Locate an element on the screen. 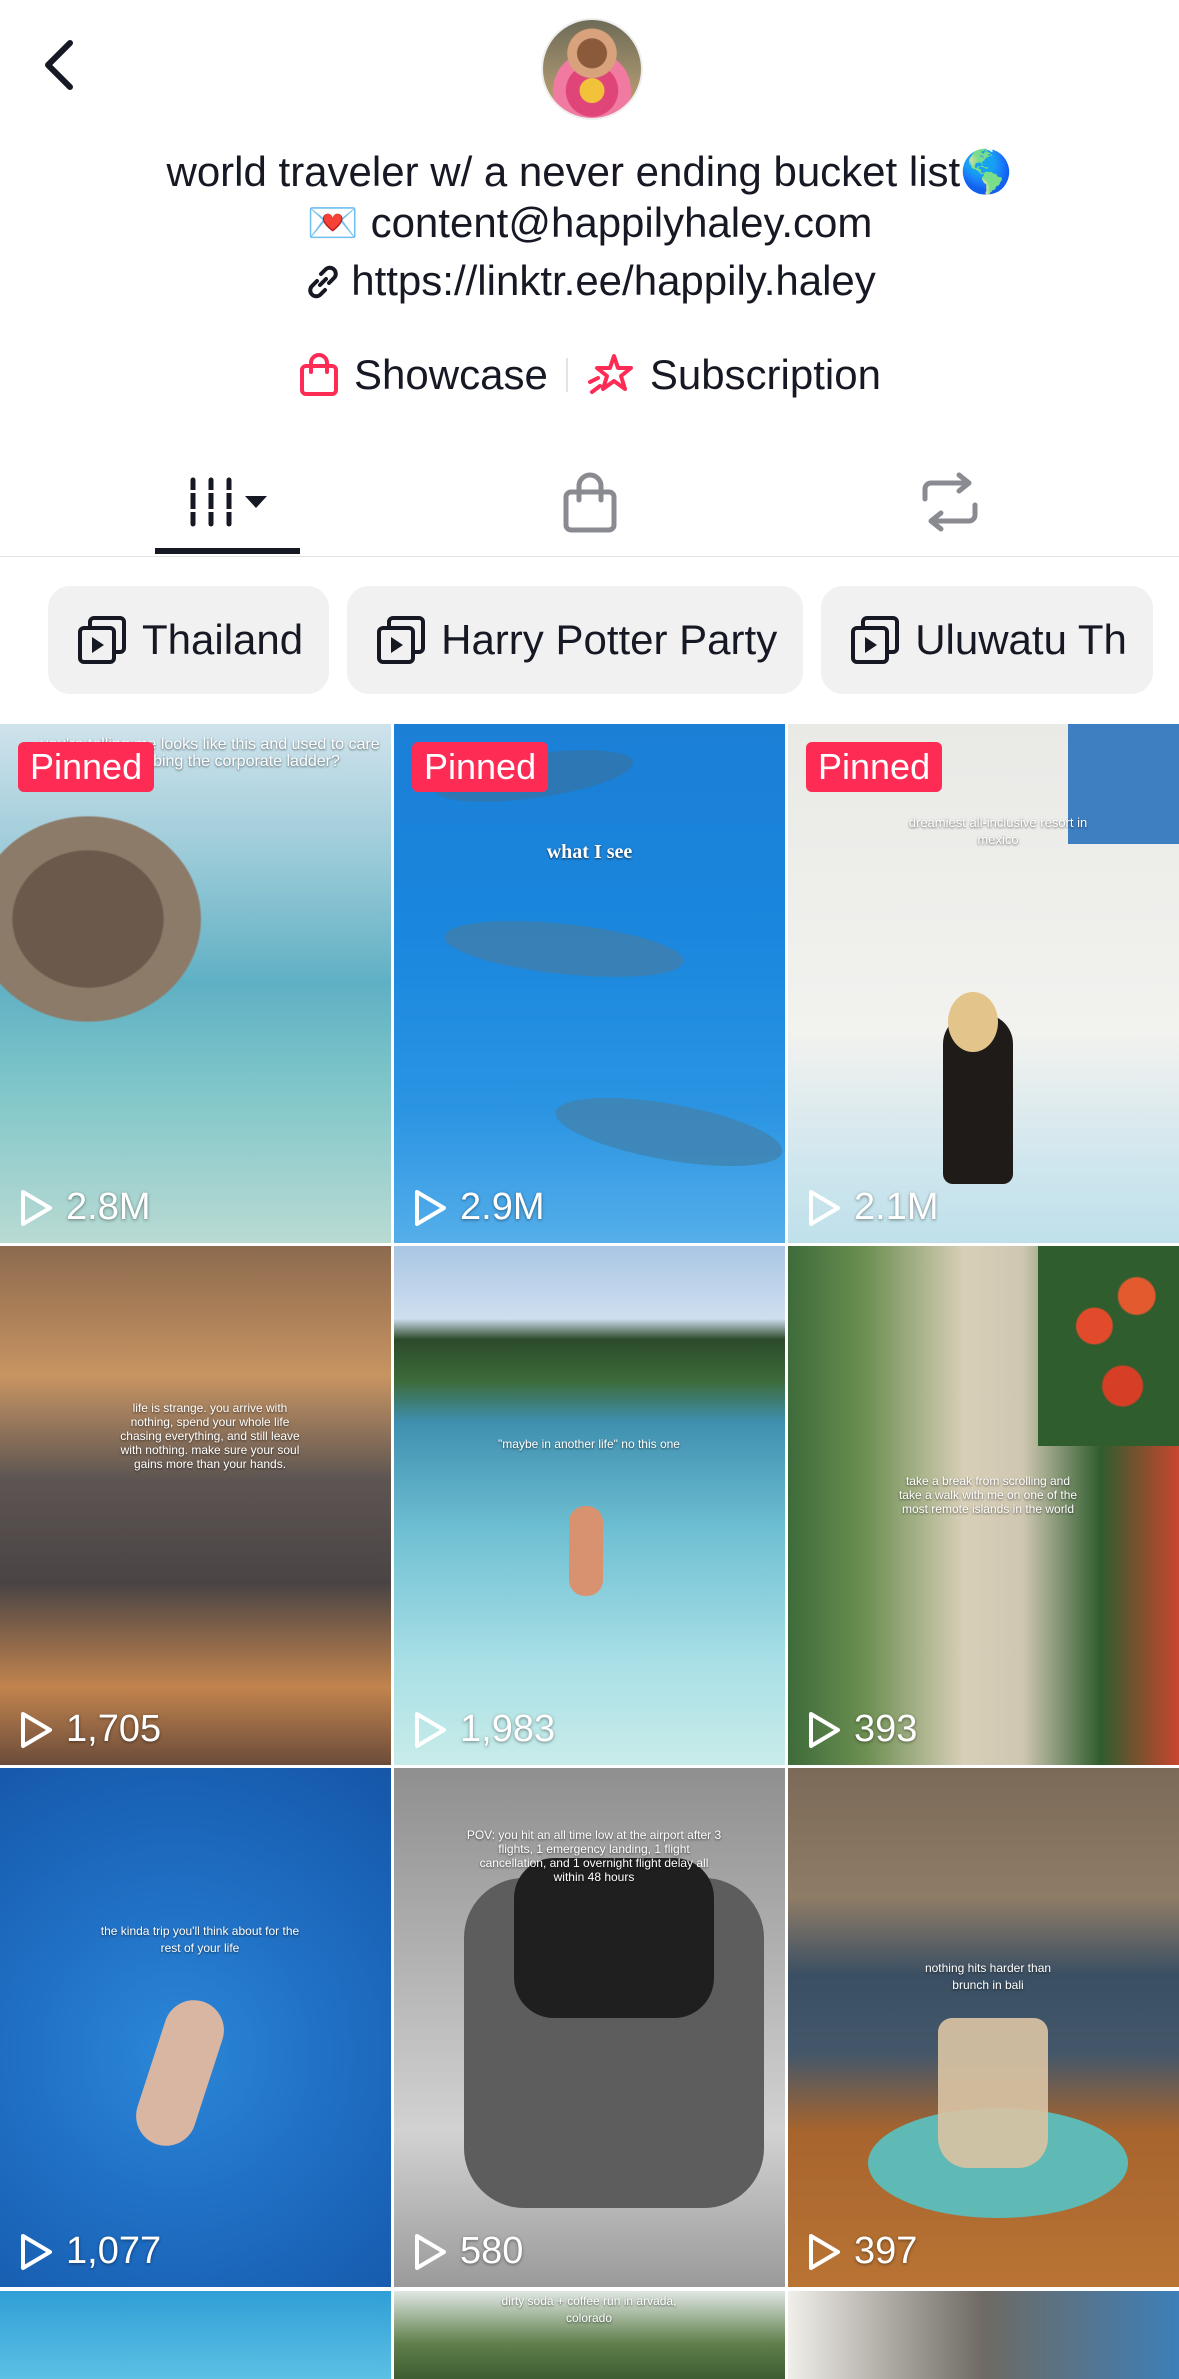  tab-reposts is located at coordinates (950, 502).